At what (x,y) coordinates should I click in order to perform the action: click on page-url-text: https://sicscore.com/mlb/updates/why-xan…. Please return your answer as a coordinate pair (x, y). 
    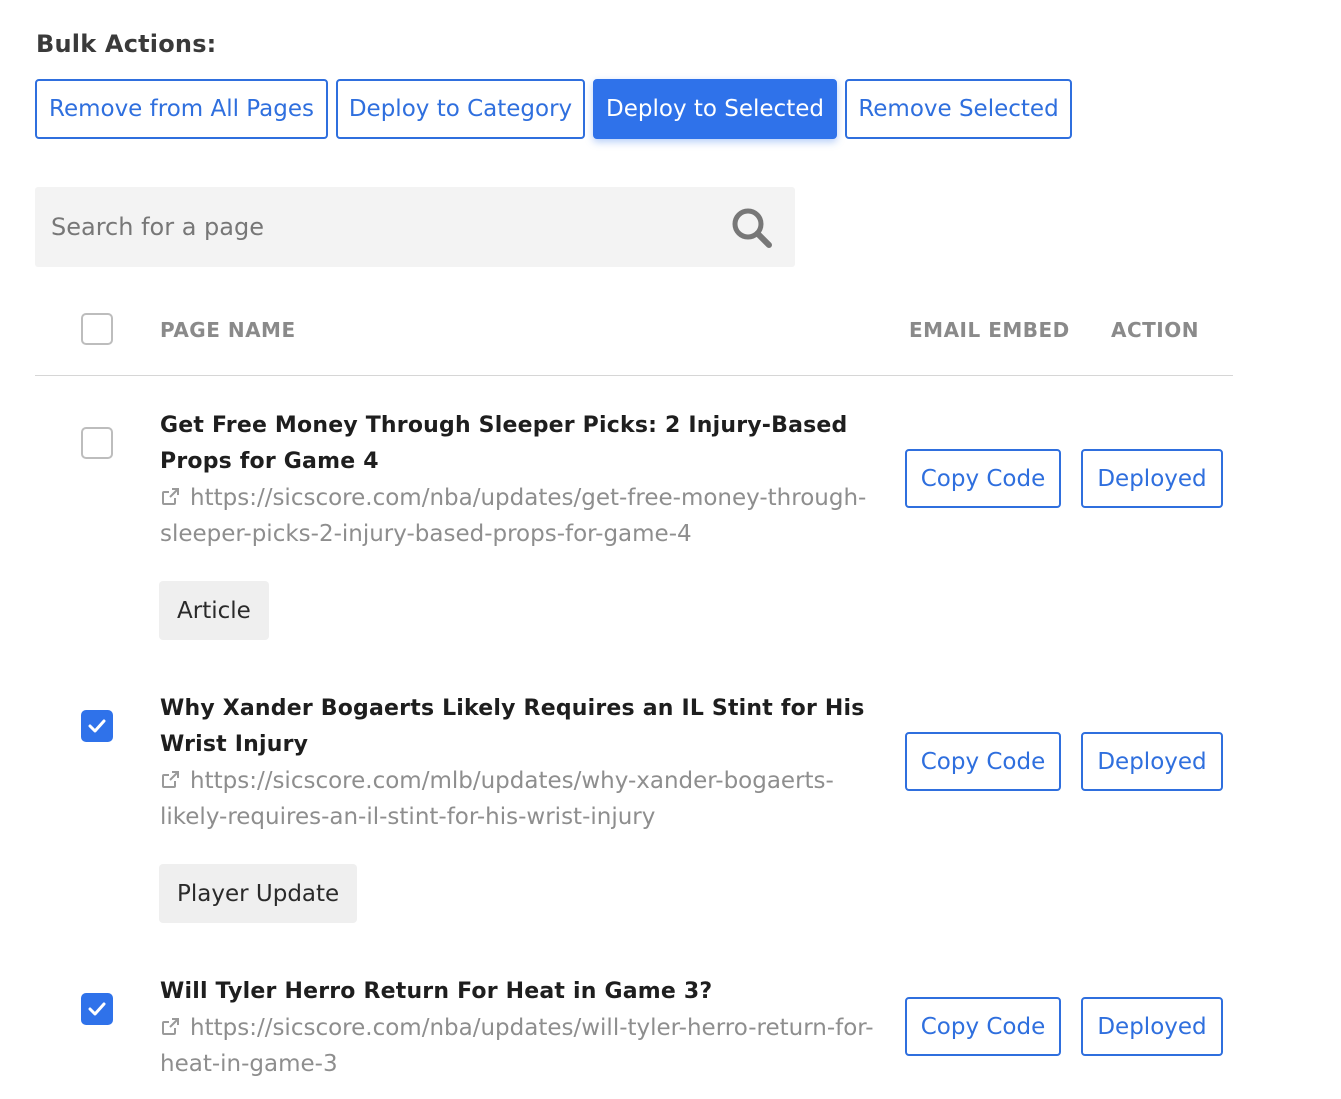
    Looking at the image, I should click on (497, 799).